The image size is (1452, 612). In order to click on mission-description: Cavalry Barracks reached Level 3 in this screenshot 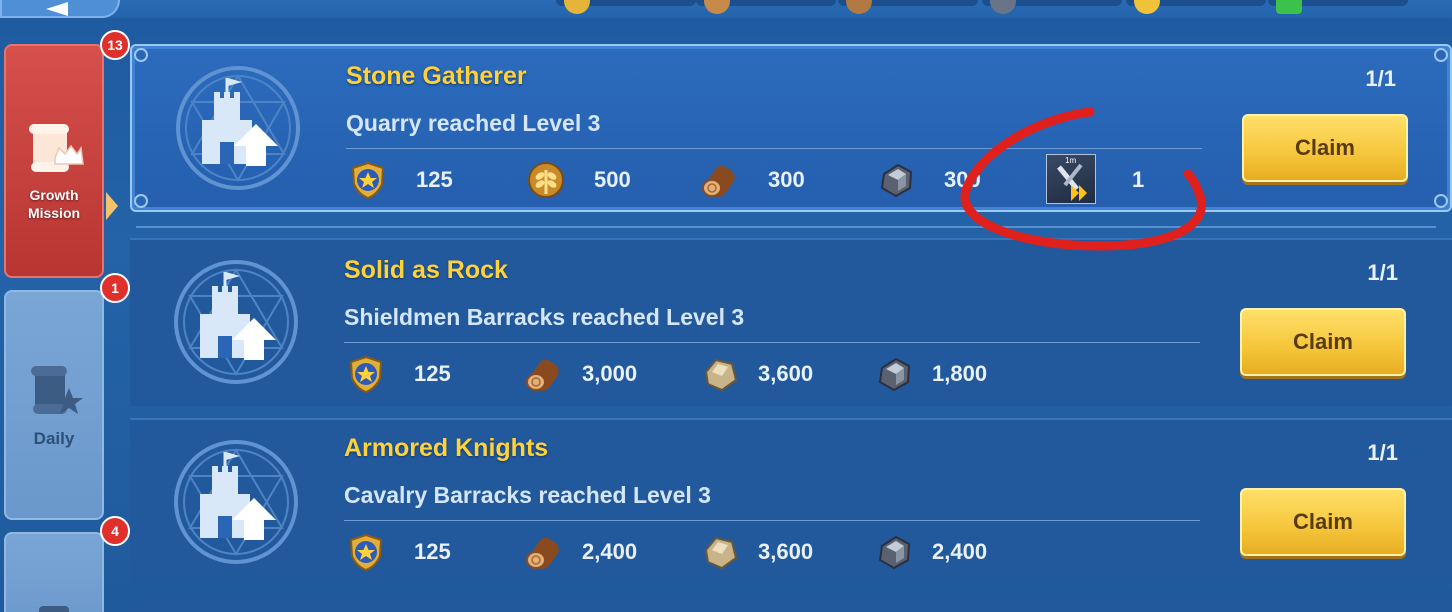, I will do `click(527, 495)`.